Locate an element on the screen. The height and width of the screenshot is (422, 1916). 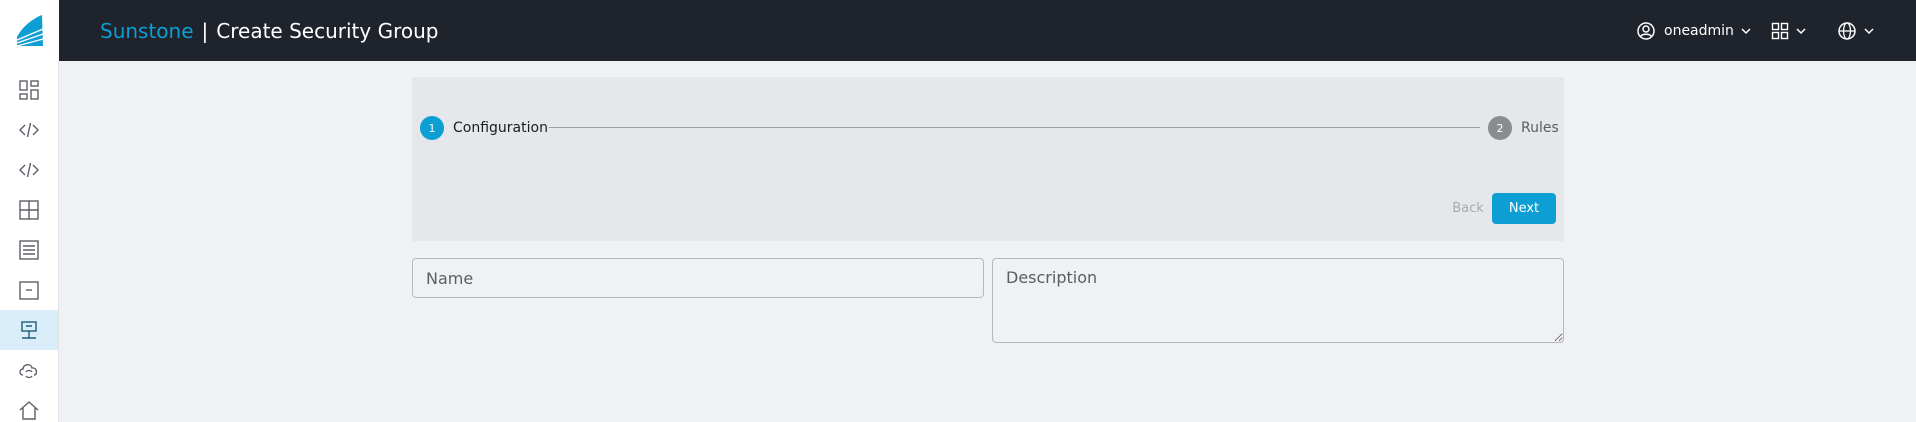
step-label: Configuration is located at coordinates (500, 128).